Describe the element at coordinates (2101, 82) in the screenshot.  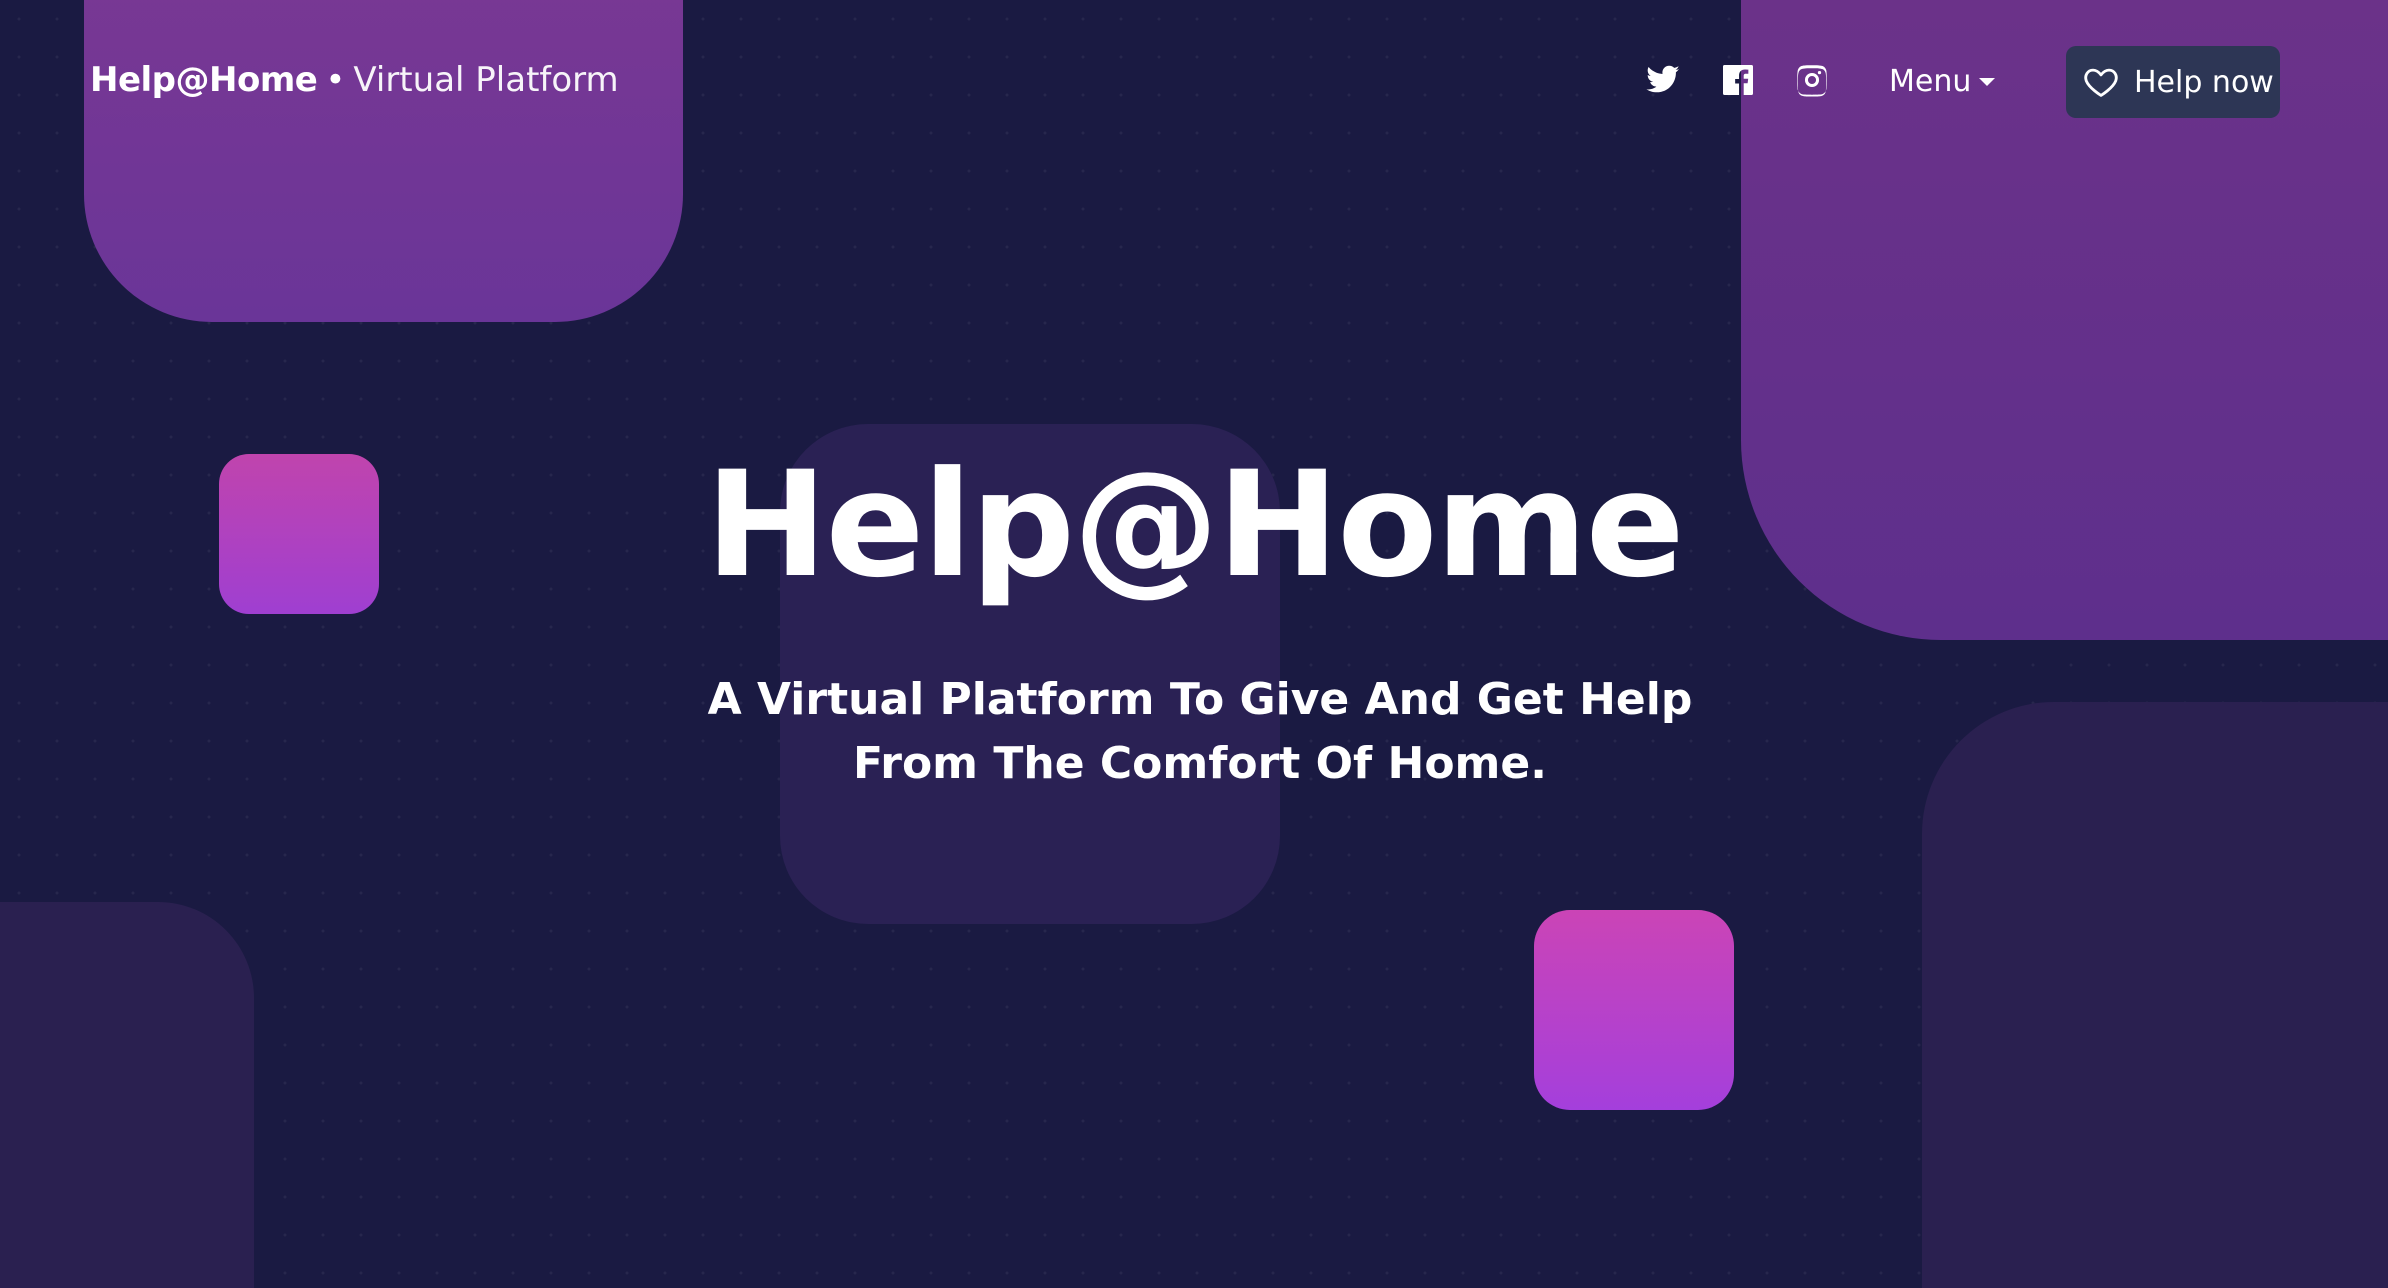
I see `heart-icon` at that location.